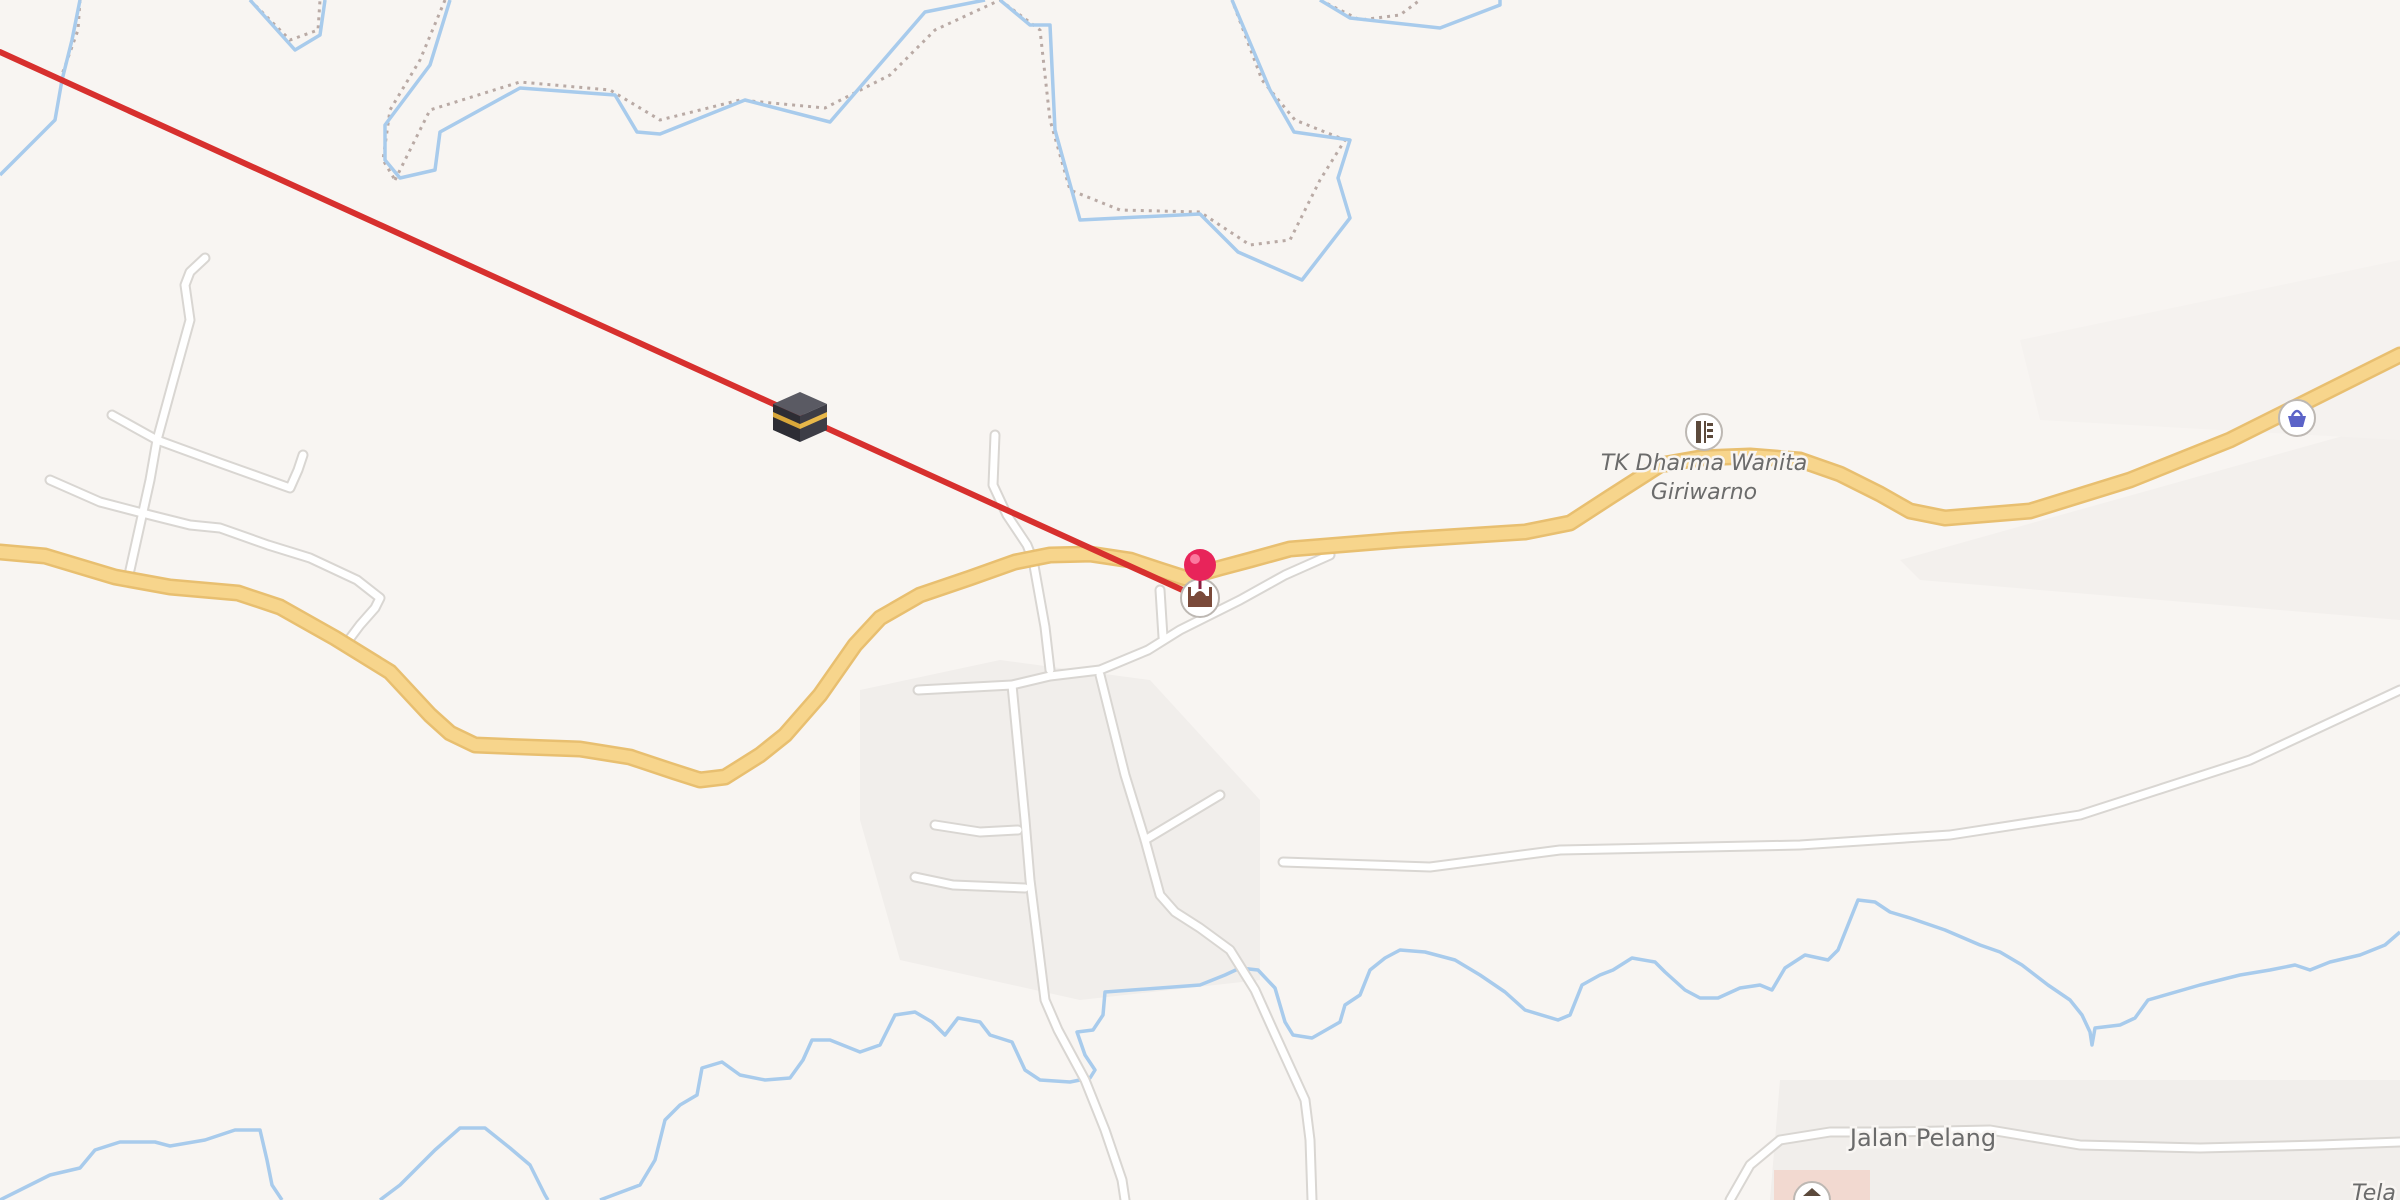  Describe the element at coordinates (1822, 1185) in the screenshot. I see `building-icon` at that location.